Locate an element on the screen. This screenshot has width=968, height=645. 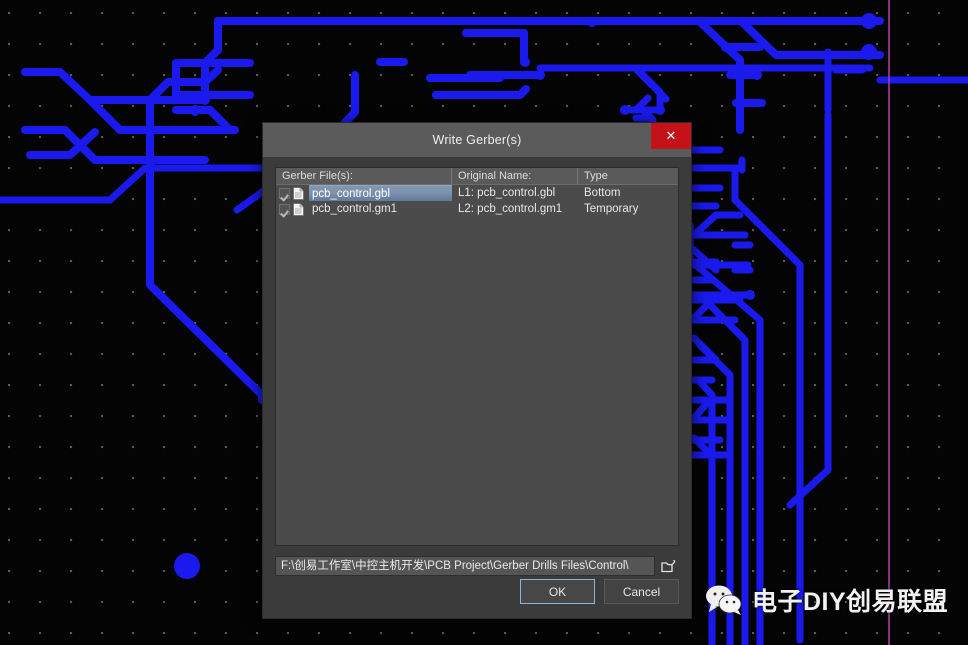
dialog-footer: OK Cancel is located at coordinates (477, 591).